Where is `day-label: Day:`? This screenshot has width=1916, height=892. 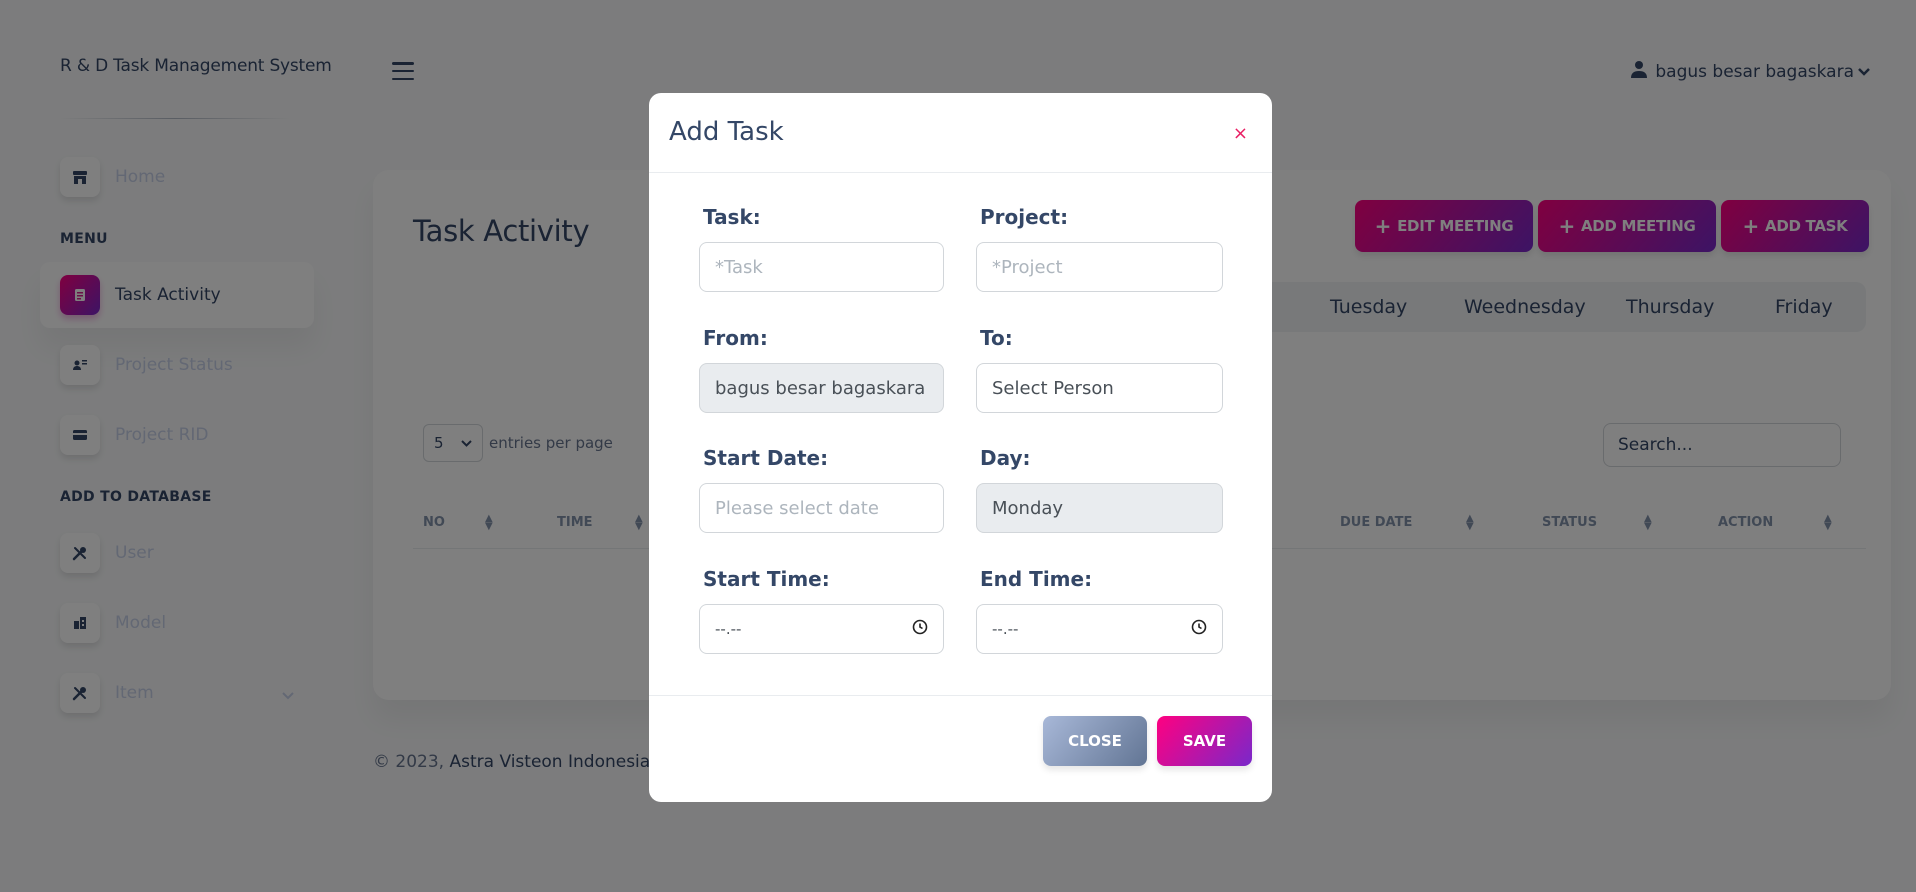 day-label: Day: is located at coordinates (1005, 458).